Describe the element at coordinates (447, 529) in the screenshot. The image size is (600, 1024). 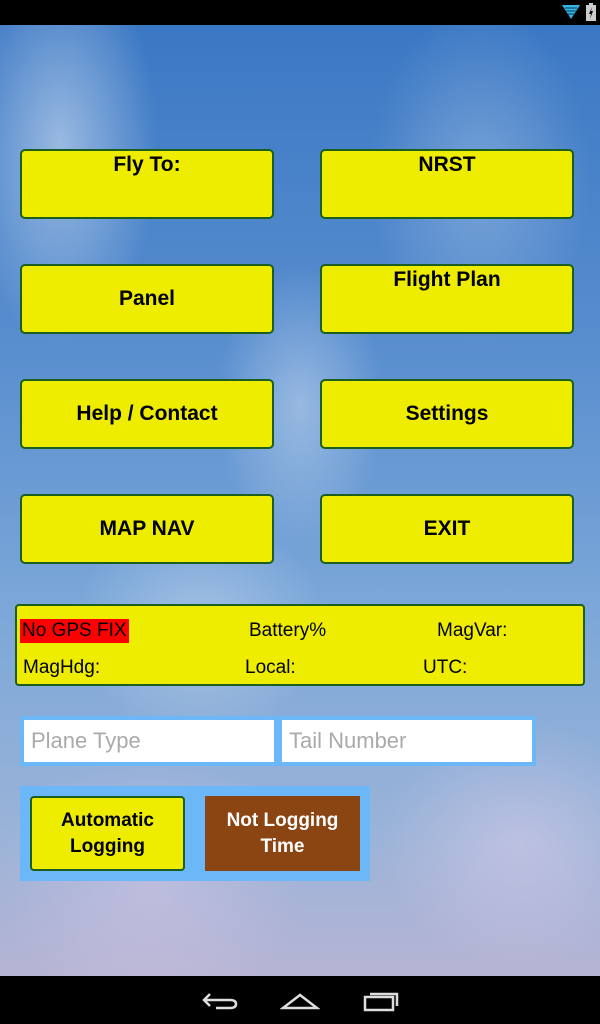
I see `exit-button: EXIT` at that location.